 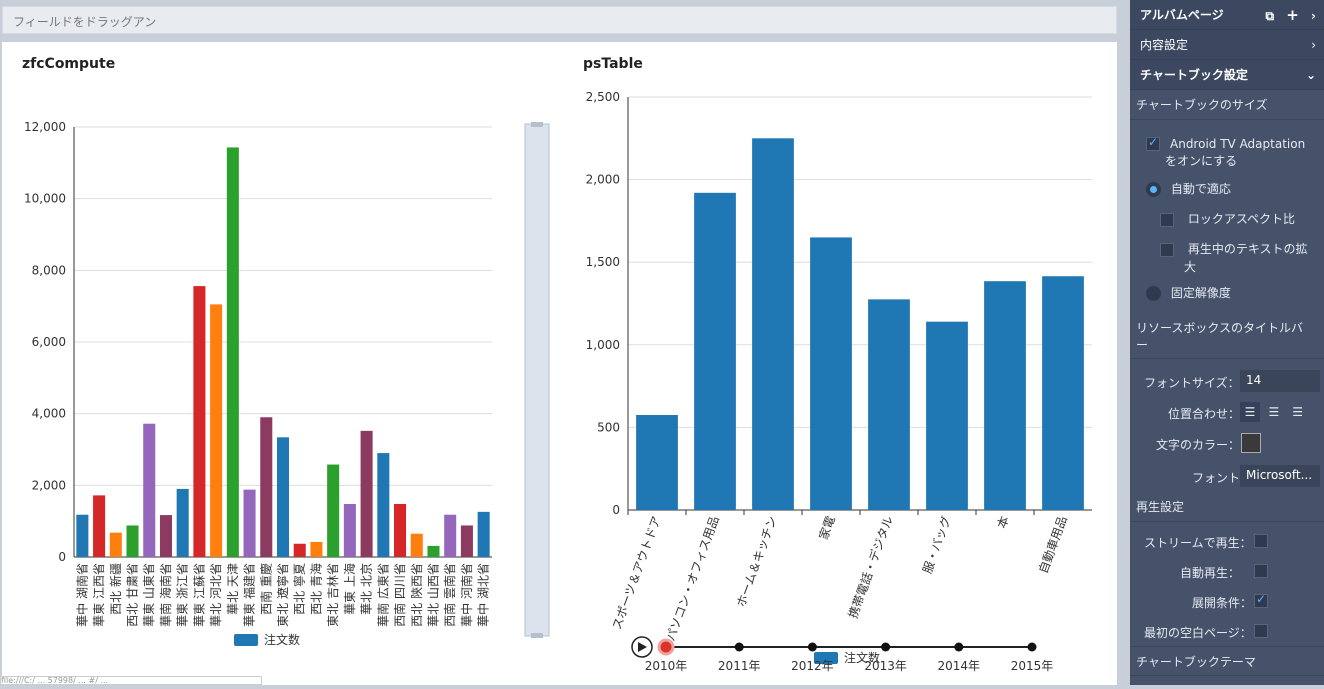 I want to click on y-tick-label: 12,000, so click(x=45, y=127).